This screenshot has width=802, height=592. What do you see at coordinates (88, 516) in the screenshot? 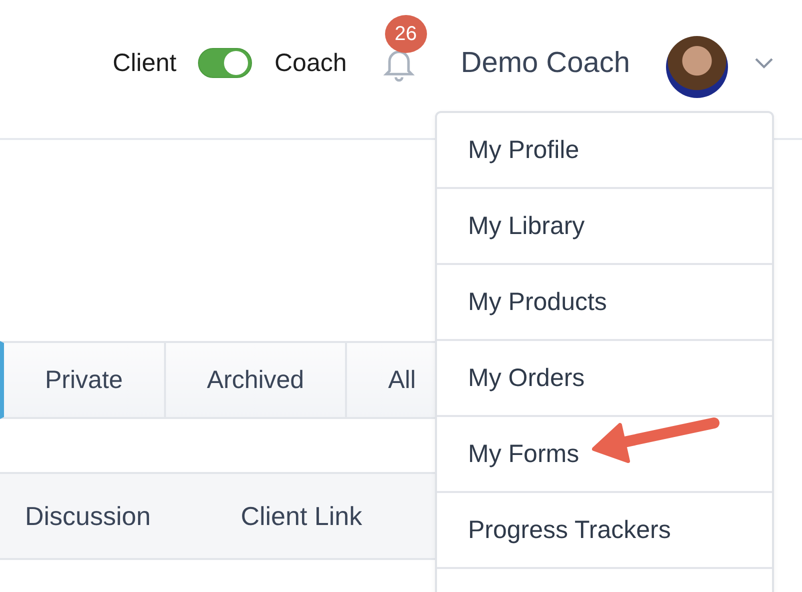
I see `column-header: Discussion` at bounding box center [88, 516].